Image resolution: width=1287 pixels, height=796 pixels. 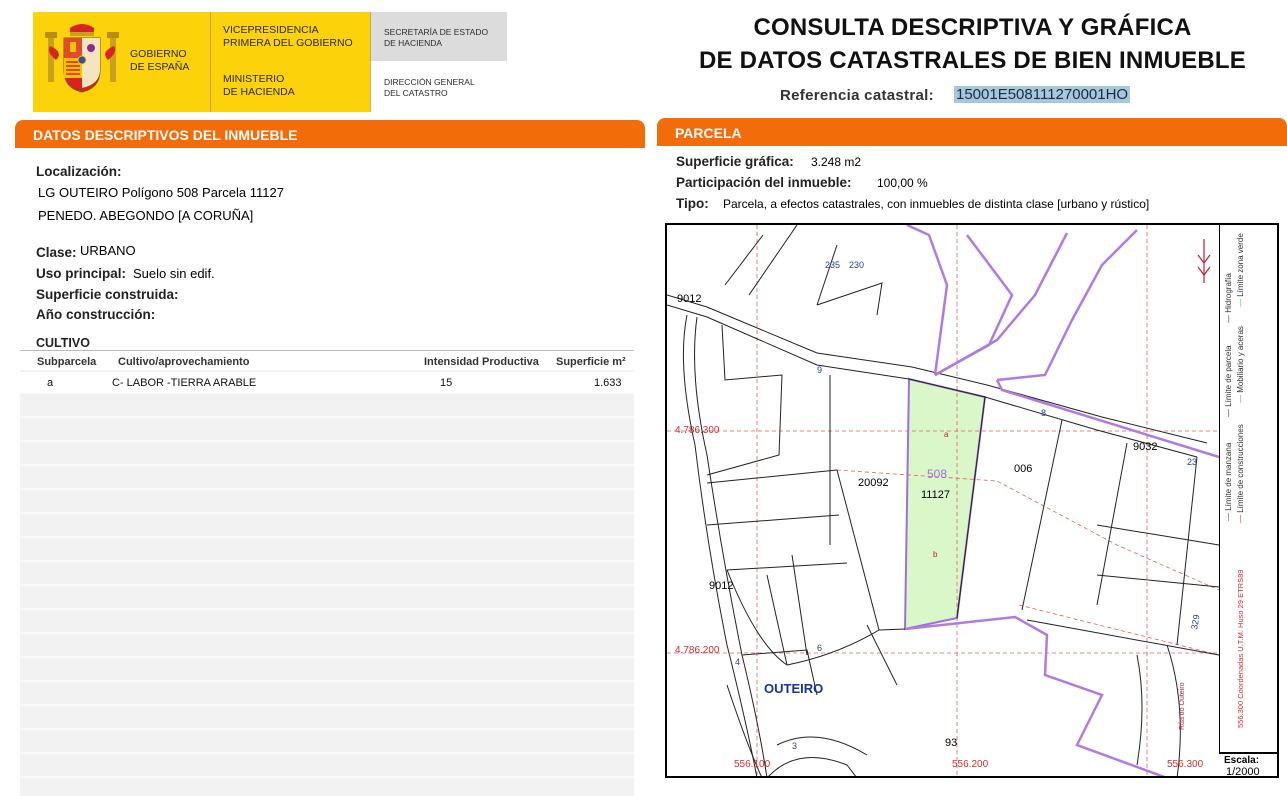 I want to click on col-subparcela: Subparcela, so click(x=67, y=362).